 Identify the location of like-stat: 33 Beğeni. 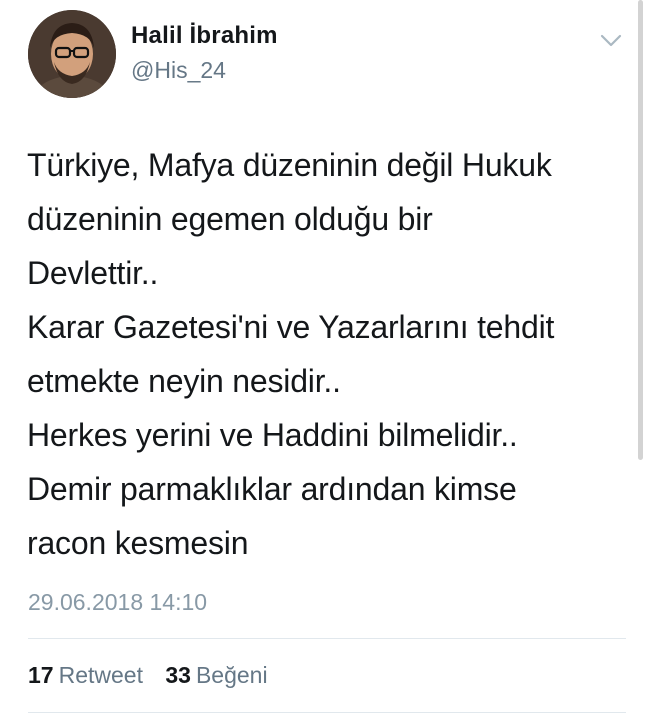
(216, 675).